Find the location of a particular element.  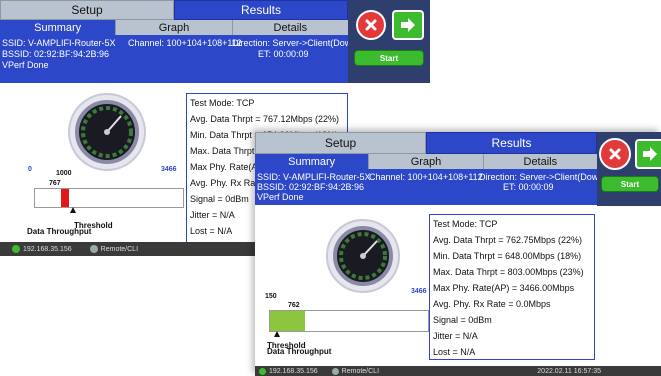

result-line: Max. Data Thrpt = 803.00Mbps (23%) is located at coordinates (508, 272).